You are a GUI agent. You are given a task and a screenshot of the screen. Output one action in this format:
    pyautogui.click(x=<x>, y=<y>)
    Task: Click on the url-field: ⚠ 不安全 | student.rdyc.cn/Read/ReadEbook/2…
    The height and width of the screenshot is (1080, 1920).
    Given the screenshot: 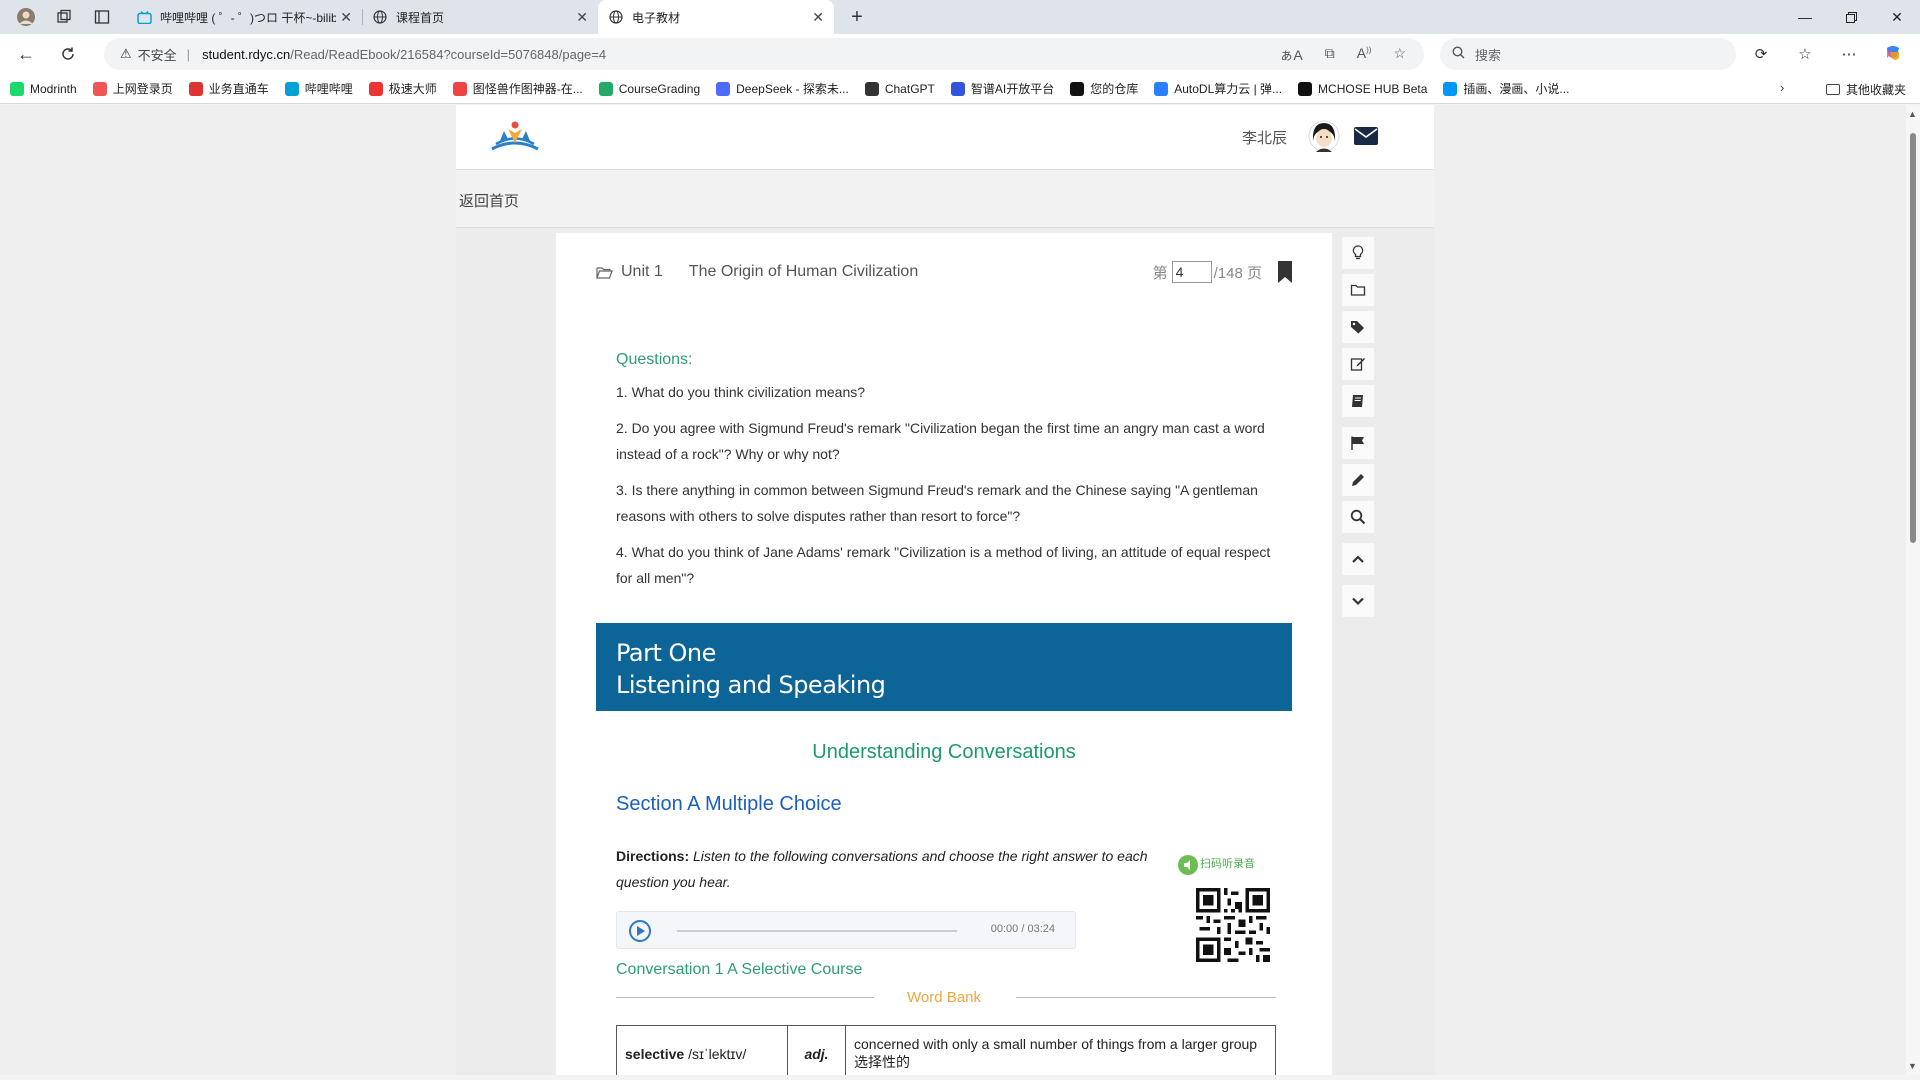 What is the action you would take?
    pyautogui.click(x=764, y=54)
    